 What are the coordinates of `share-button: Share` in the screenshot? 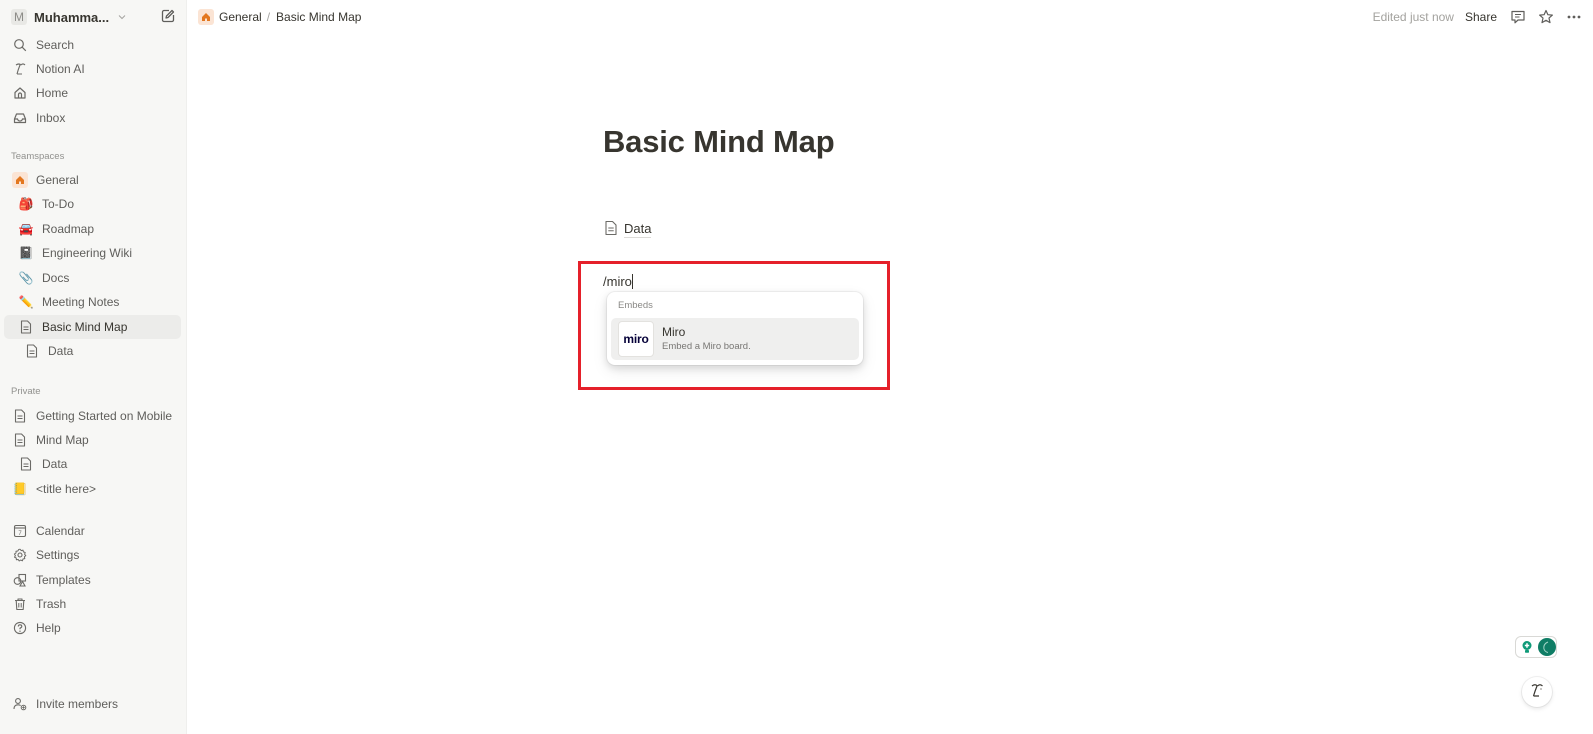 It's located at (1481, 17).